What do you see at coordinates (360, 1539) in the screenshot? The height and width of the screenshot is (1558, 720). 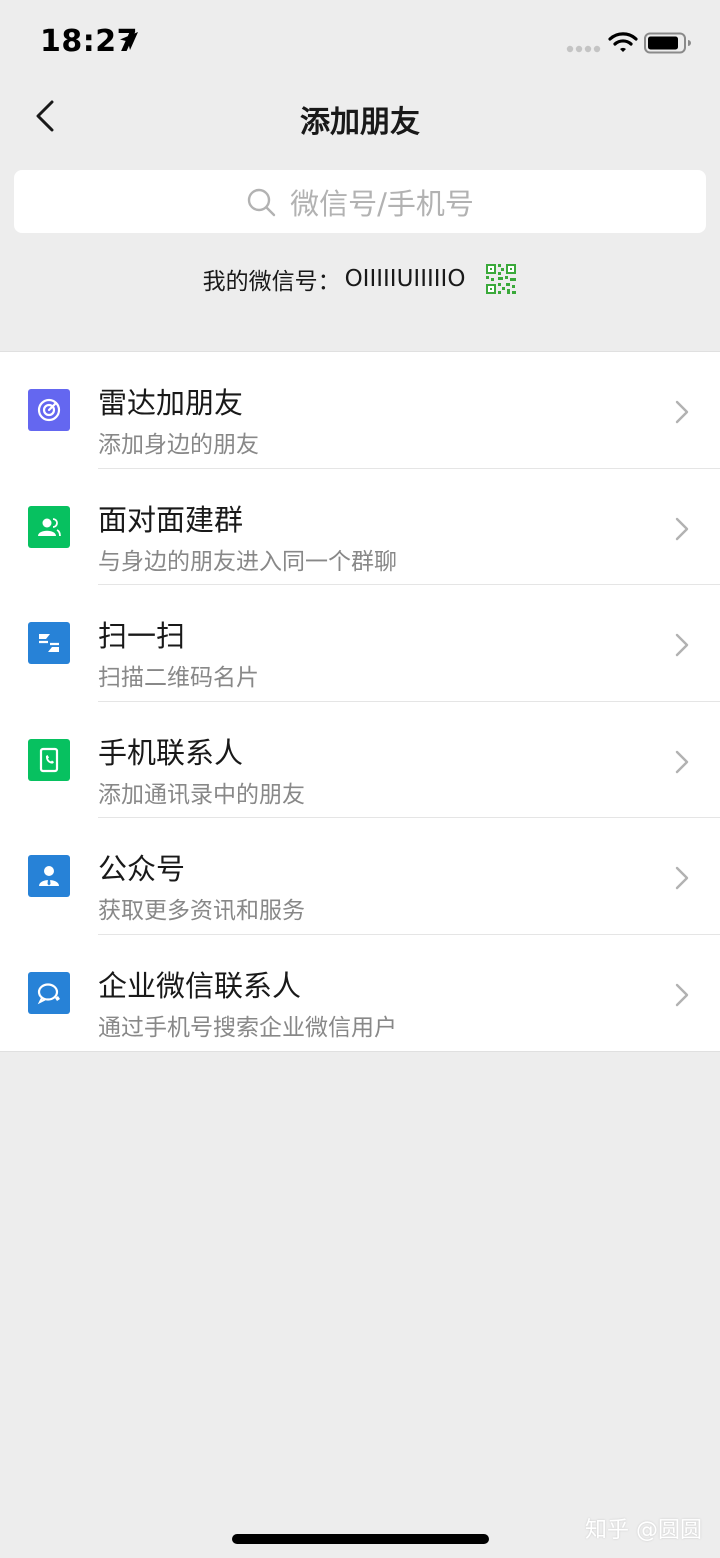 I see `home-indicator` at bounding box center [360, 1539].